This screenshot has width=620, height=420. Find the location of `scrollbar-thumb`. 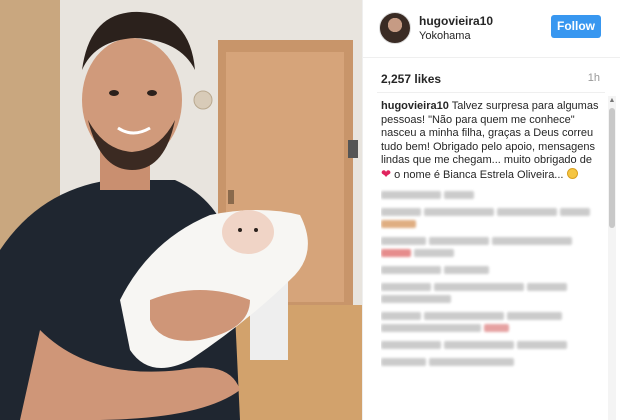

scrollbar-thumb is located at coordinates (612, 168).